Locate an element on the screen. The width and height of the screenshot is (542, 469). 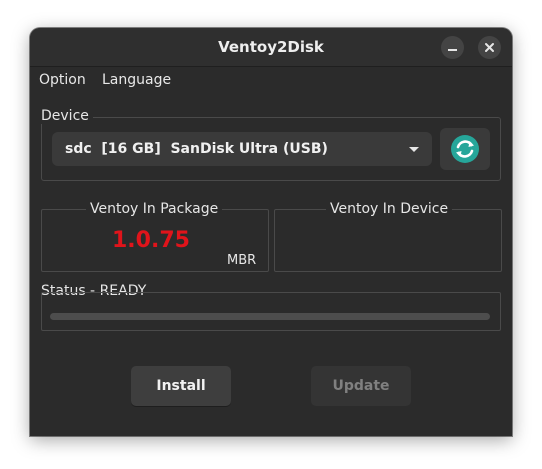
package-partition-style: MBR is located at coordinates (242, 260).